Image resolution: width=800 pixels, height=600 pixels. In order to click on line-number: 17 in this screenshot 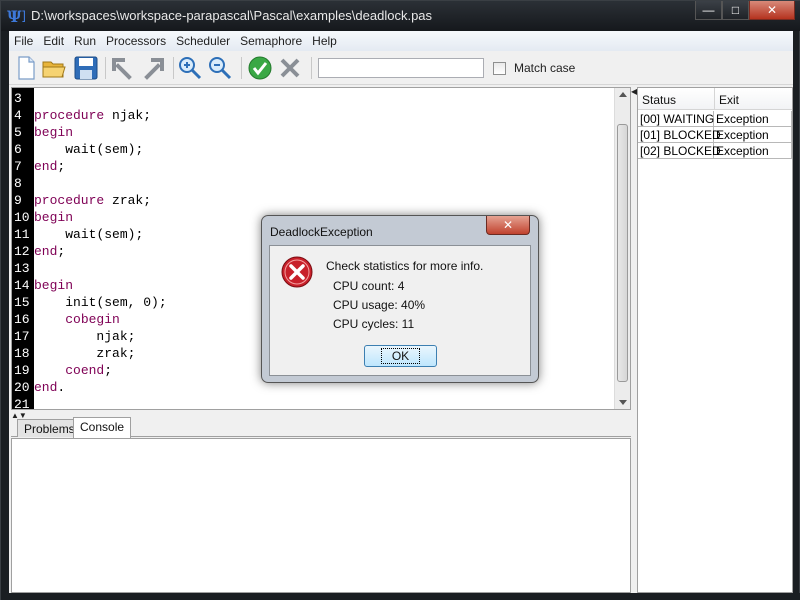, I will do `click(22, 336)`.